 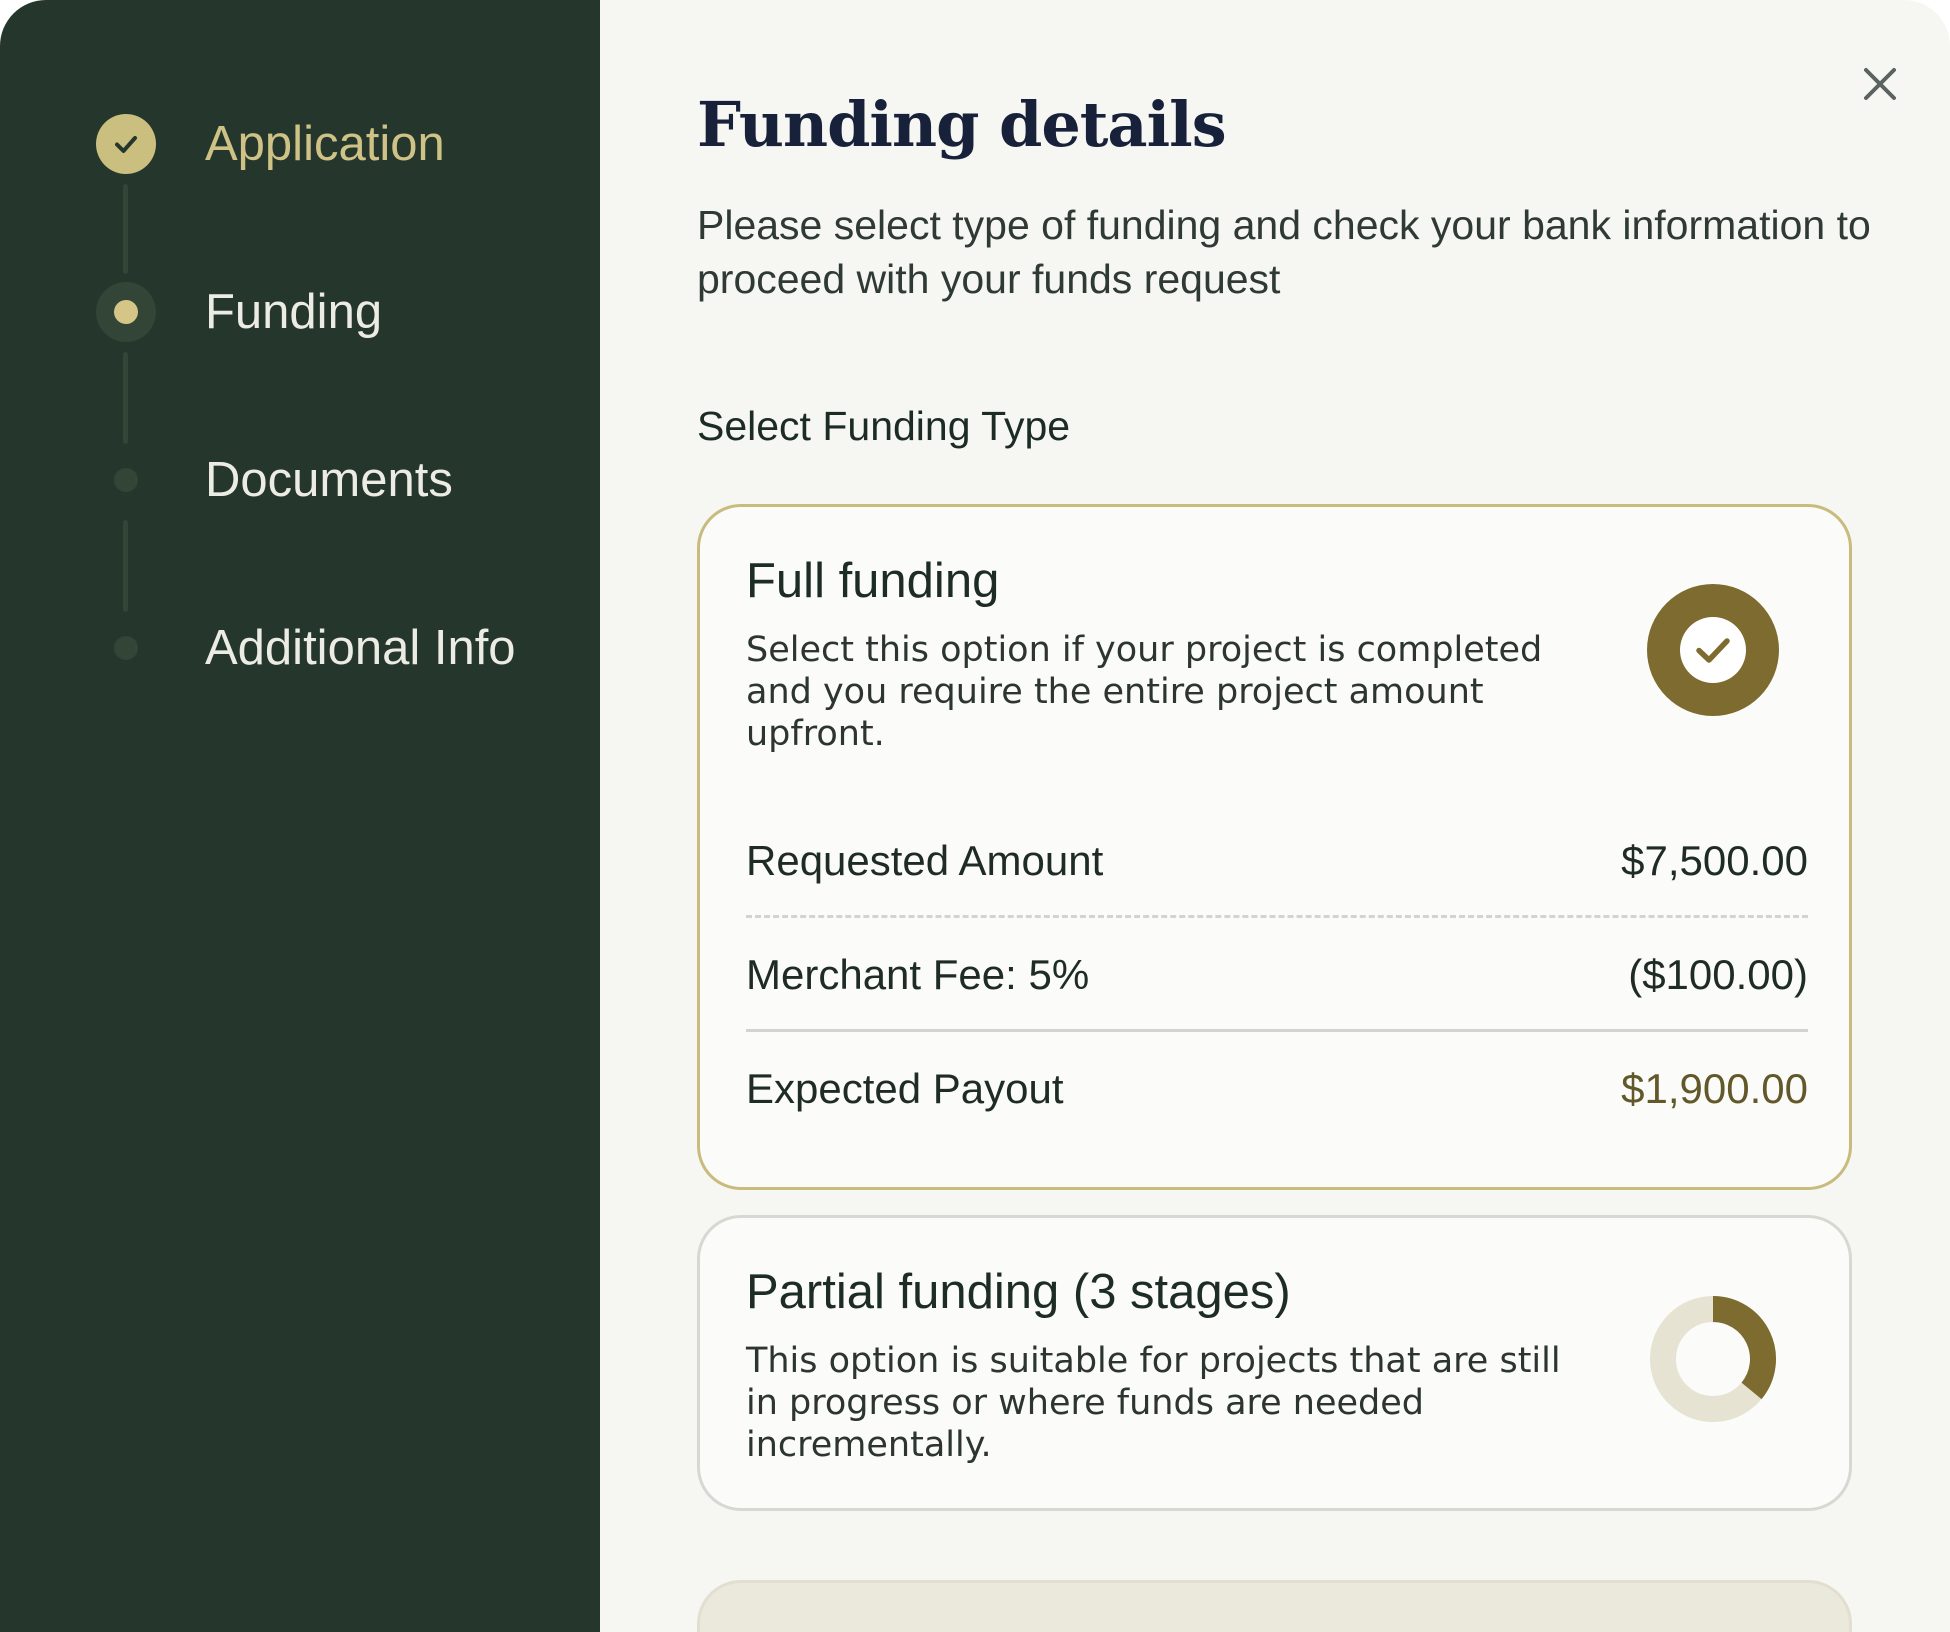 What do you see at coordinates (1713, 1359) in the screenshot?
I see `progress-ring-icon` at bounding box center [1713, 1359].